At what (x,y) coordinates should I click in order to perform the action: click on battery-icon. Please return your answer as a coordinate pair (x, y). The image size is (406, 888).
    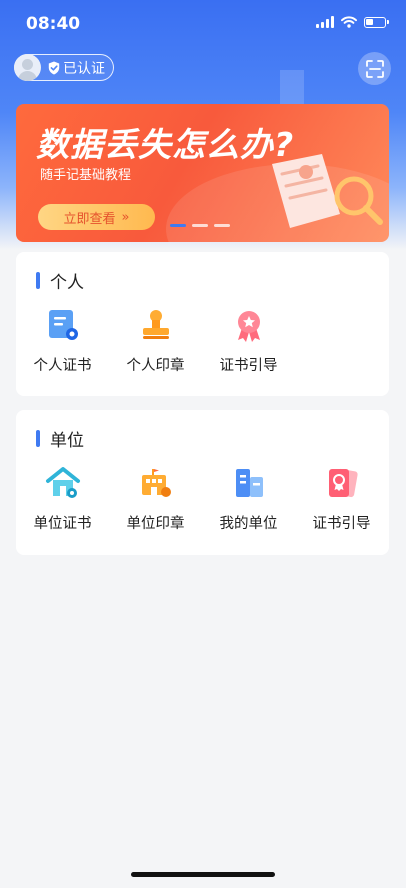
    Looking at the image, I should click on (376, 22).